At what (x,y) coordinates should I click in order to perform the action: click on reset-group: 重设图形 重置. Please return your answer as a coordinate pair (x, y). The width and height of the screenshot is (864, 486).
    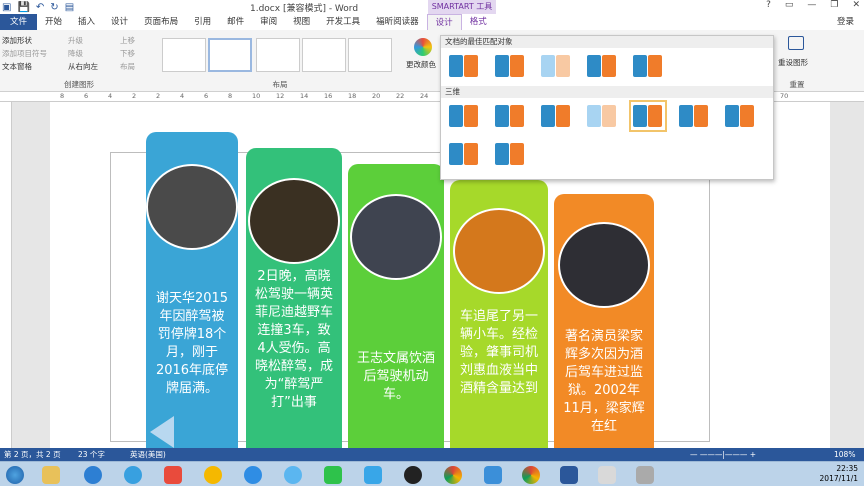
    Looking at the image, I should click on (797, 61).